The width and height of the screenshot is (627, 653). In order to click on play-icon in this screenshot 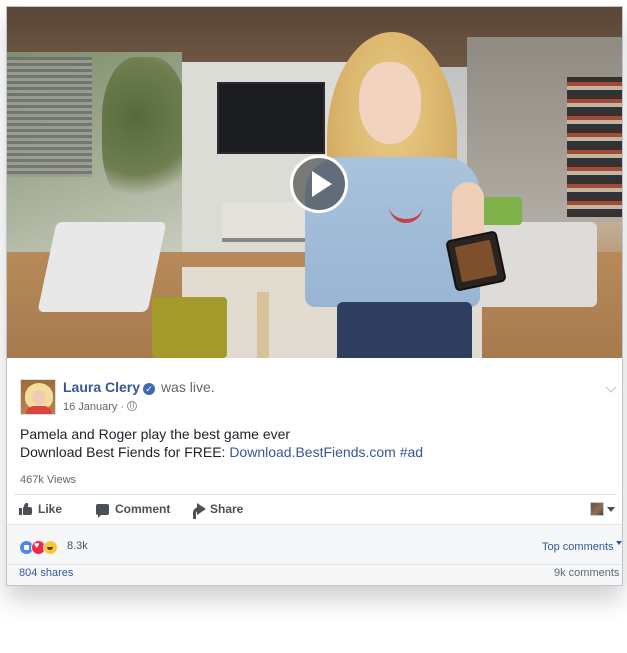, I will do `click(321, 184)`.